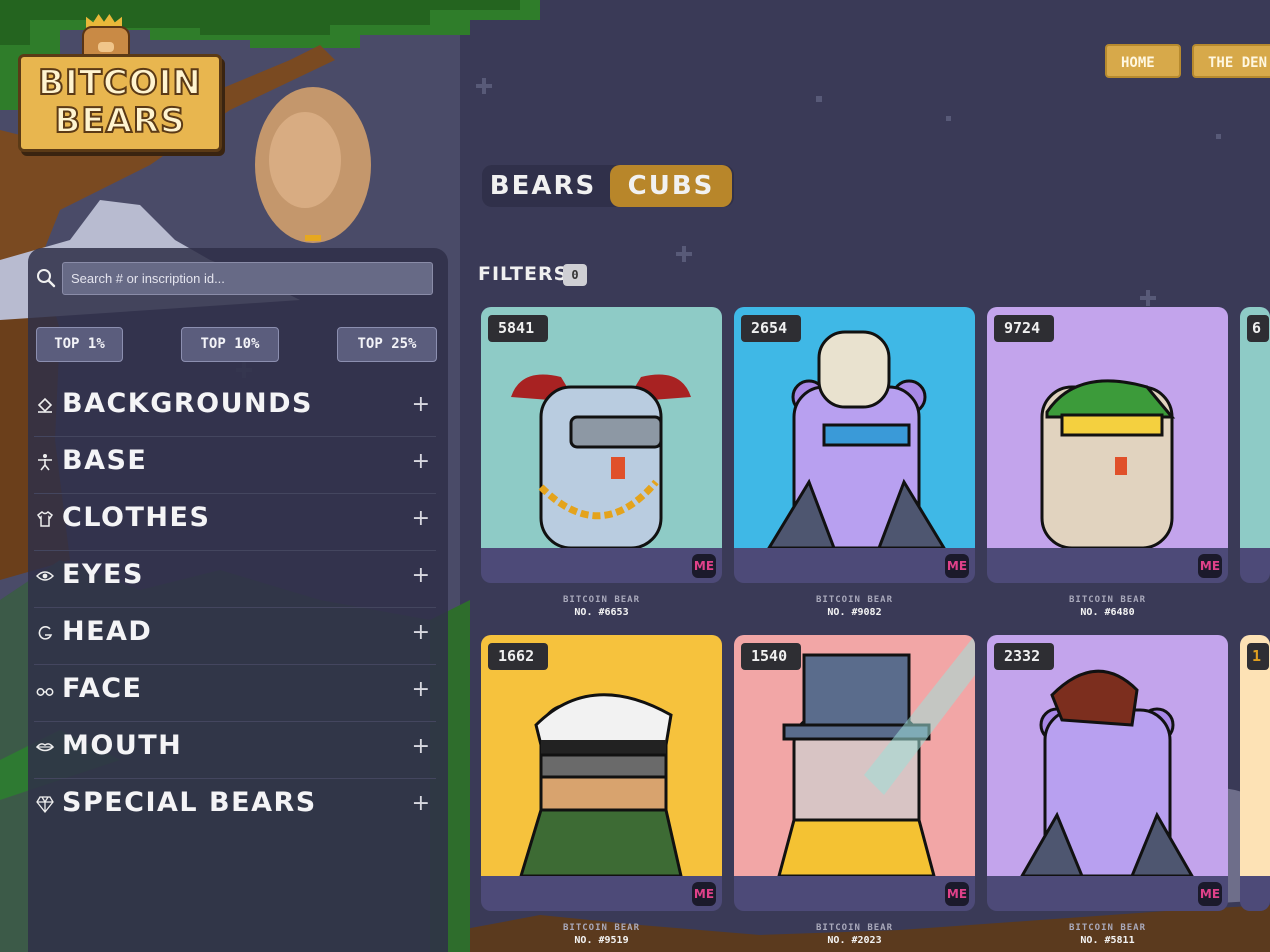  Describe the element at coordinates (235, 636) in the screenshot. I see `category-head: HEAD +` at that location.